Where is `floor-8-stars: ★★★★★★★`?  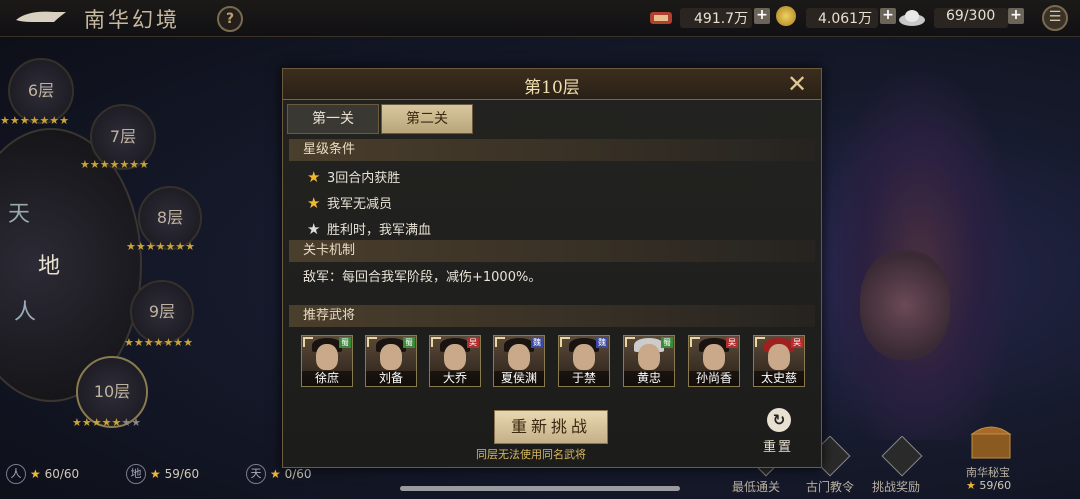 floor-8-stars: ★★★★★★★ is located at coordinates (161, 246).